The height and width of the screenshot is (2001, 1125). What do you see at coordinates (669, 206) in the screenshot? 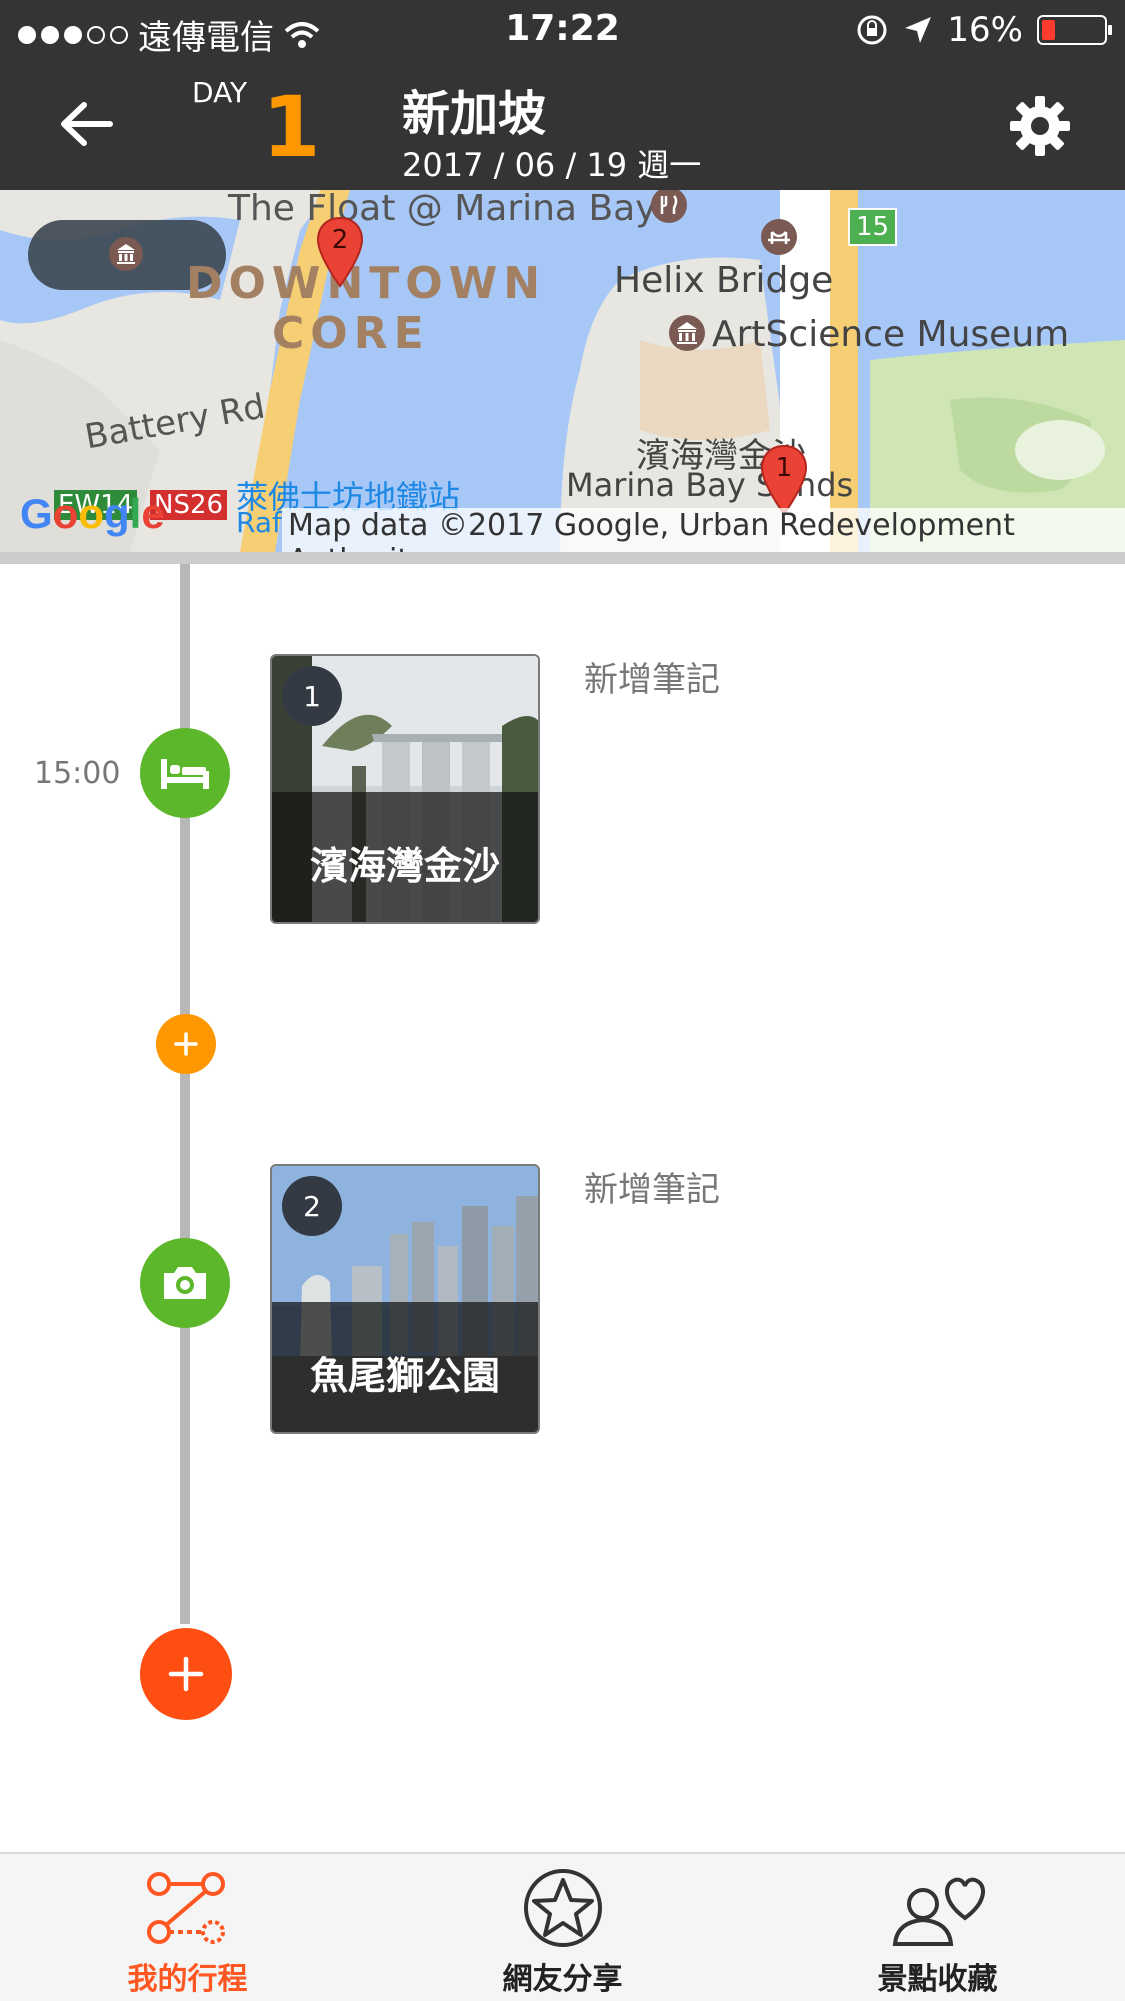
I see `food-icon` at bounding box center [669, 206].